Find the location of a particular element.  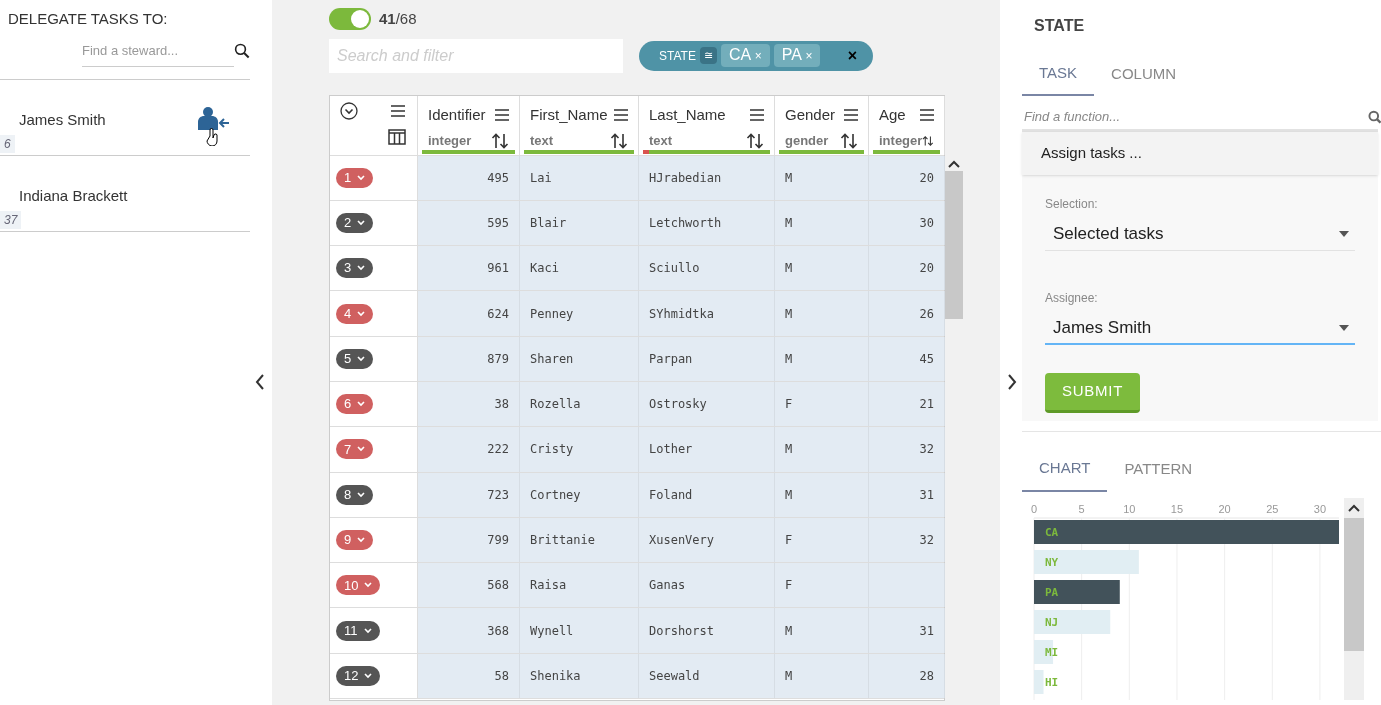

table-cell: 30 is located at coordinates (907, 223).